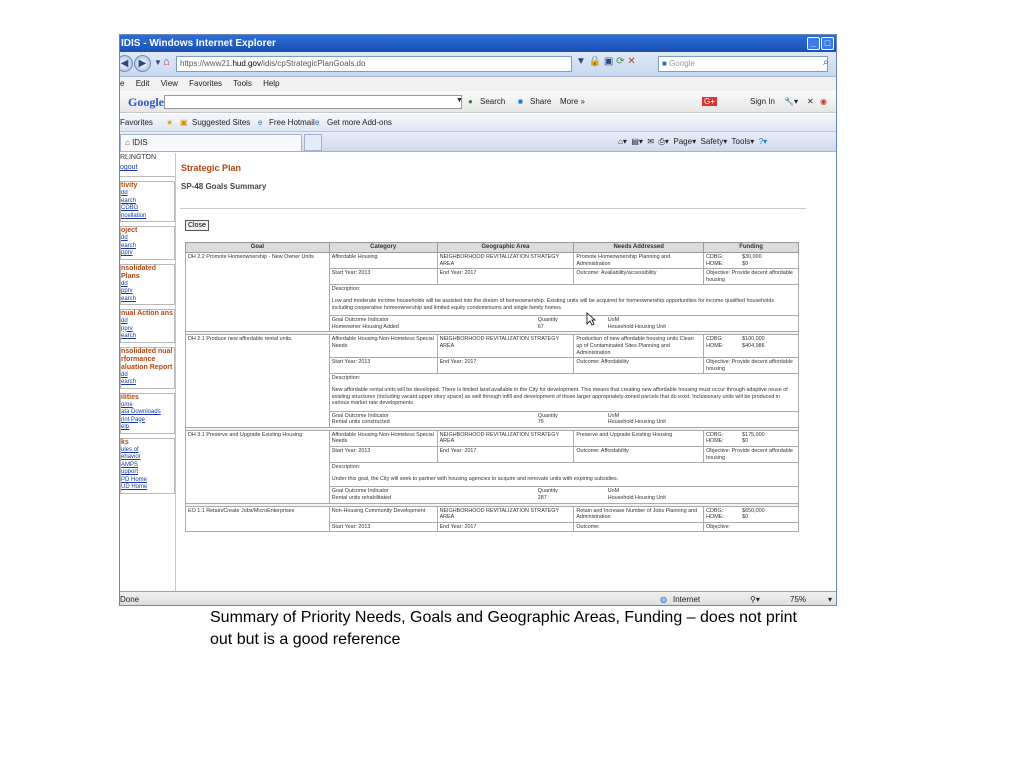 This screenshot has height=768, width=1024. Describe the element at coordinates (709, 101) in the screenshot. I see `gplus-icon: G+` at that location.